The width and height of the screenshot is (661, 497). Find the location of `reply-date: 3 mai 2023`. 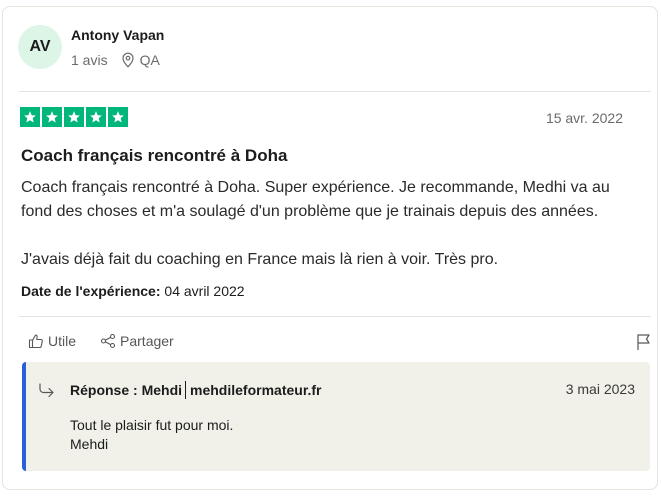

reply-date: 3 mai 2023 is located at coordinates (600, 389).